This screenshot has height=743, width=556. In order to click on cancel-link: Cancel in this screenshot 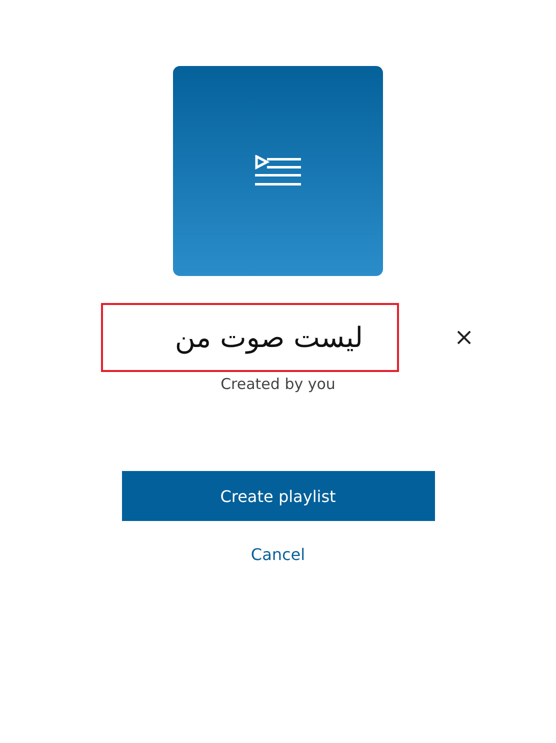, I will do `click(278, 554)`.